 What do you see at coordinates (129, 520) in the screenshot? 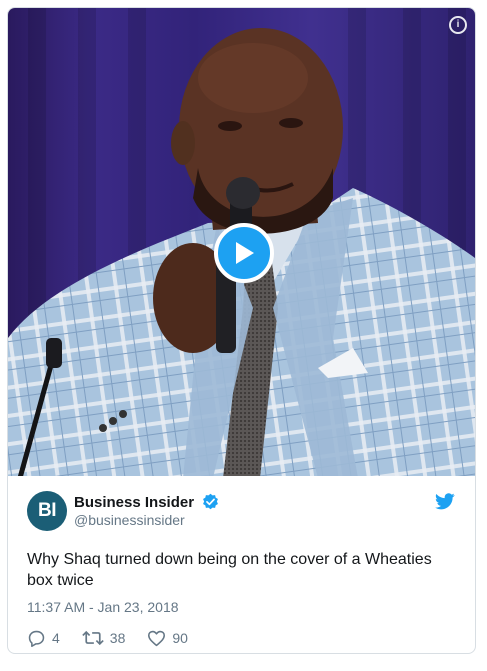
I see `author-handle: @businessinsider` at bounding box center [129, 520].